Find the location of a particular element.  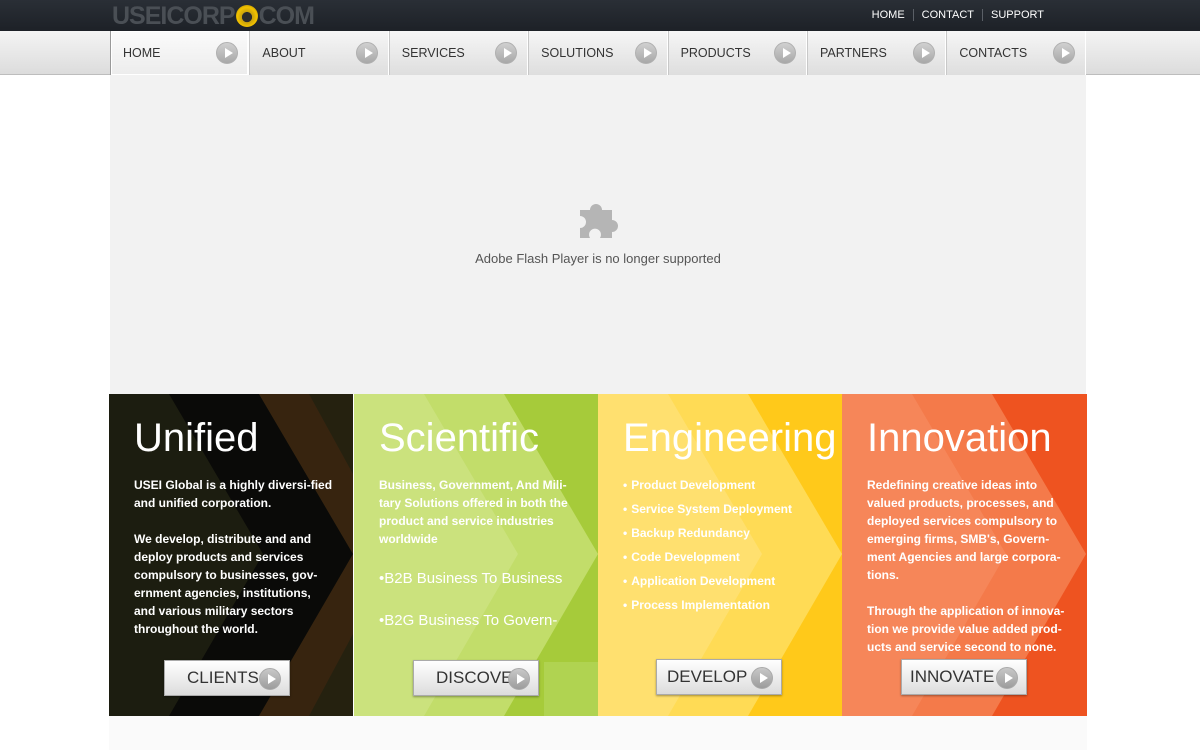

top-links: HOME CONTACT SUPPORT is located at coordinates (958, 15).